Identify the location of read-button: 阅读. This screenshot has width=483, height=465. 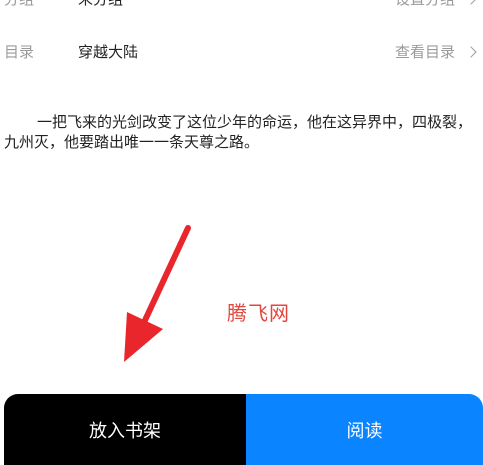
(364, 429).